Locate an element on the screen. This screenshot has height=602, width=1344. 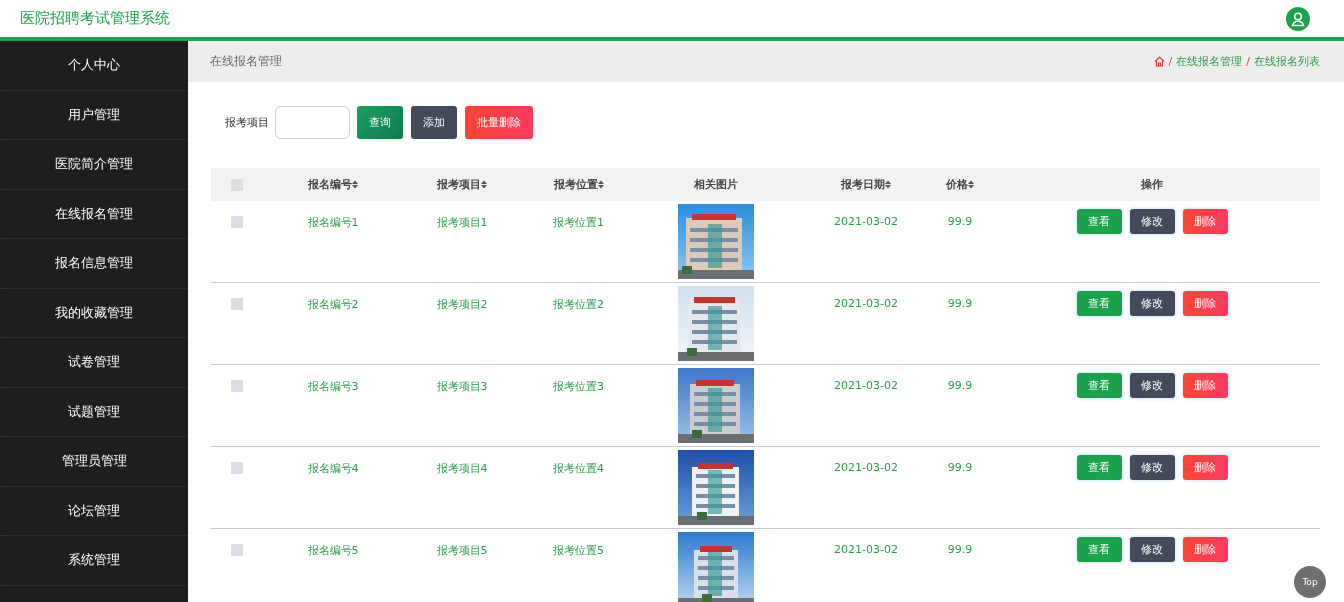
table-cell-text: 报考项目4 is located at coordinates (462, 468).